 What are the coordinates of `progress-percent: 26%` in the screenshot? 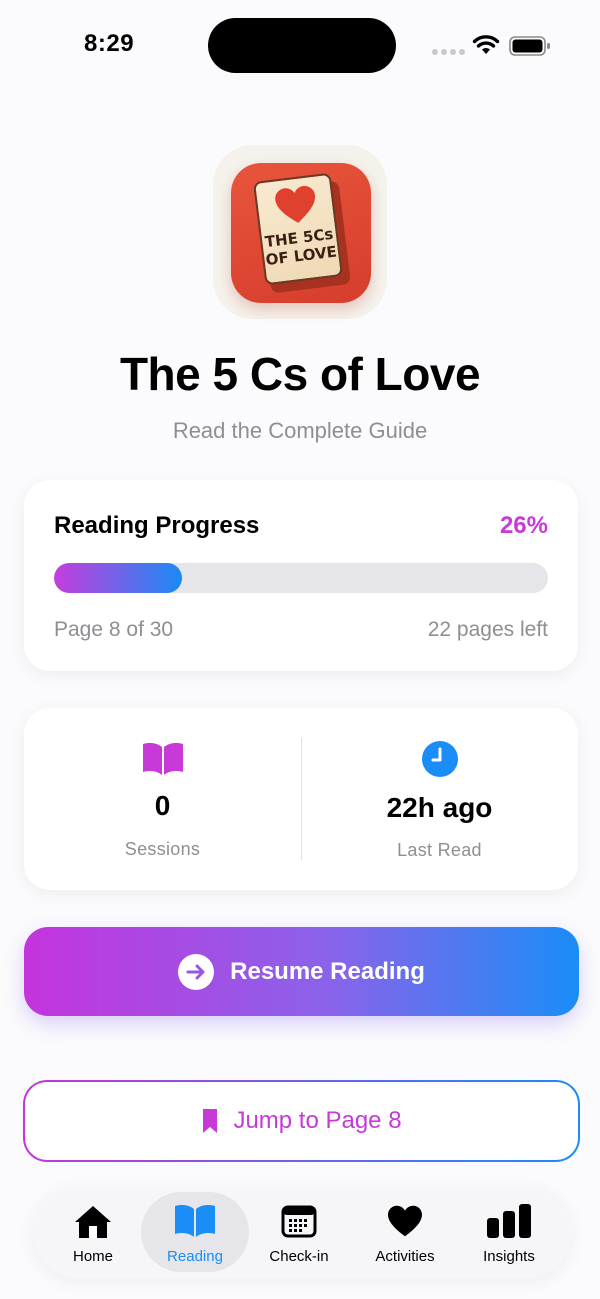 It's located at (523, 525).